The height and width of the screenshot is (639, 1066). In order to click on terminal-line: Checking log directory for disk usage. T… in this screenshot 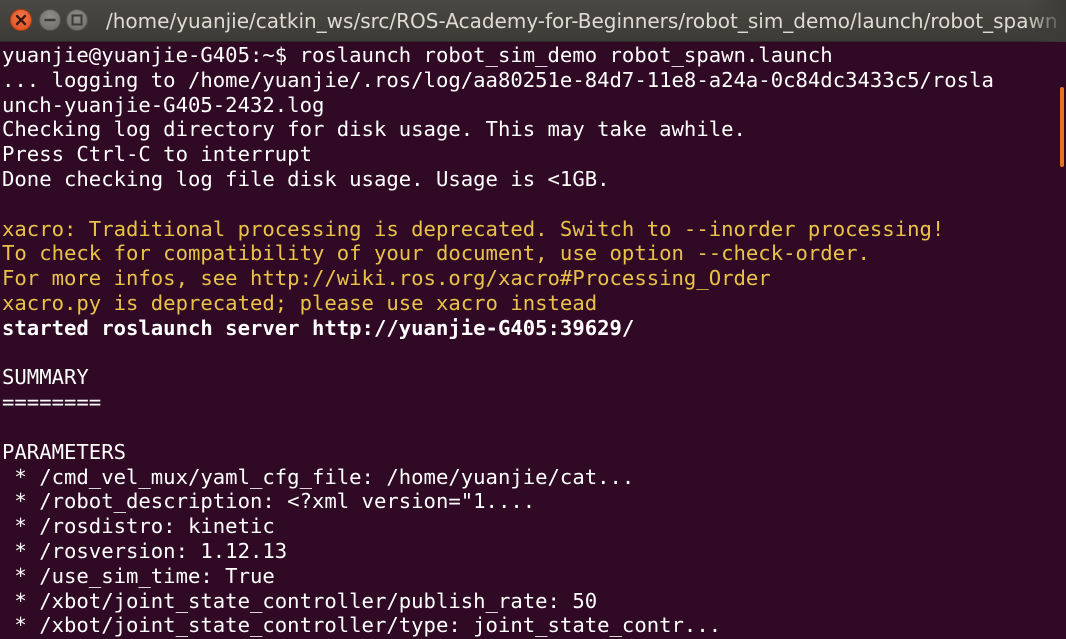, I will do `click(374, 129)`.